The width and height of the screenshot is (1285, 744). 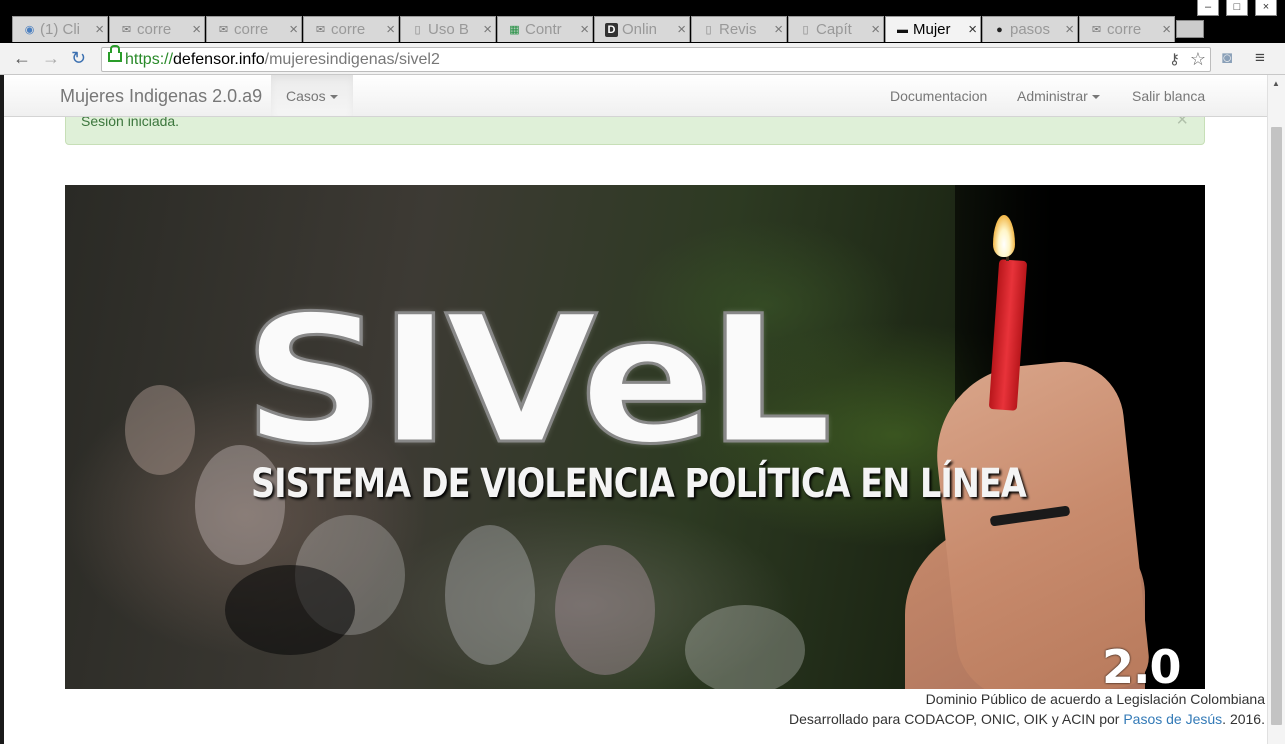 I want to click on administrar-dropdown: Administrar, so click(x=1058, y=95).